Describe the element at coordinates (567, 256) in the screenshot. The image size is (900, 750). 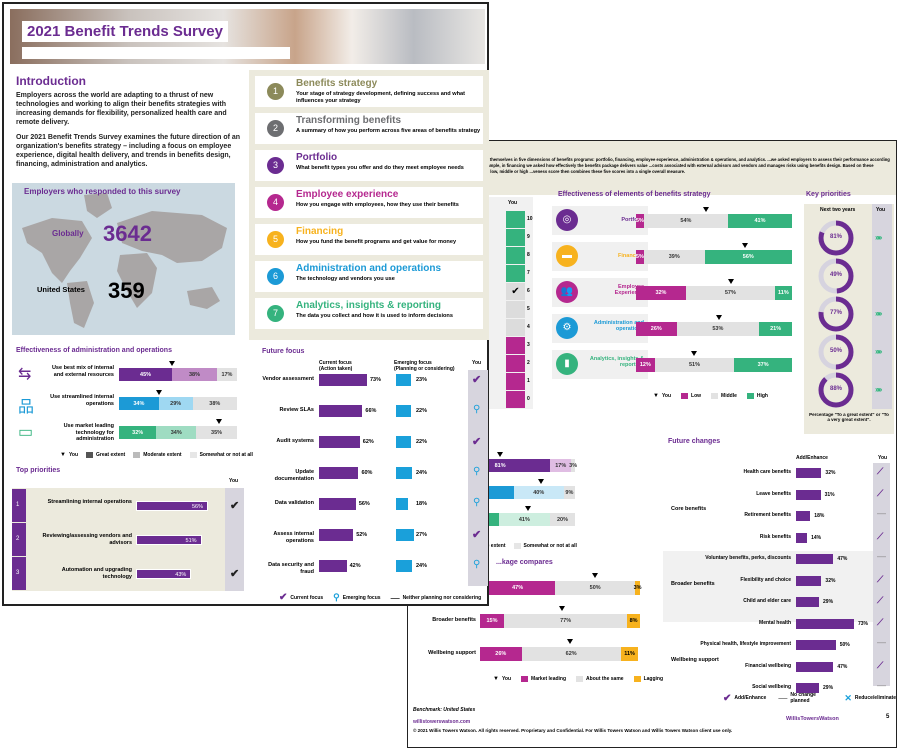
I see `money-icon: ▬` at that location.